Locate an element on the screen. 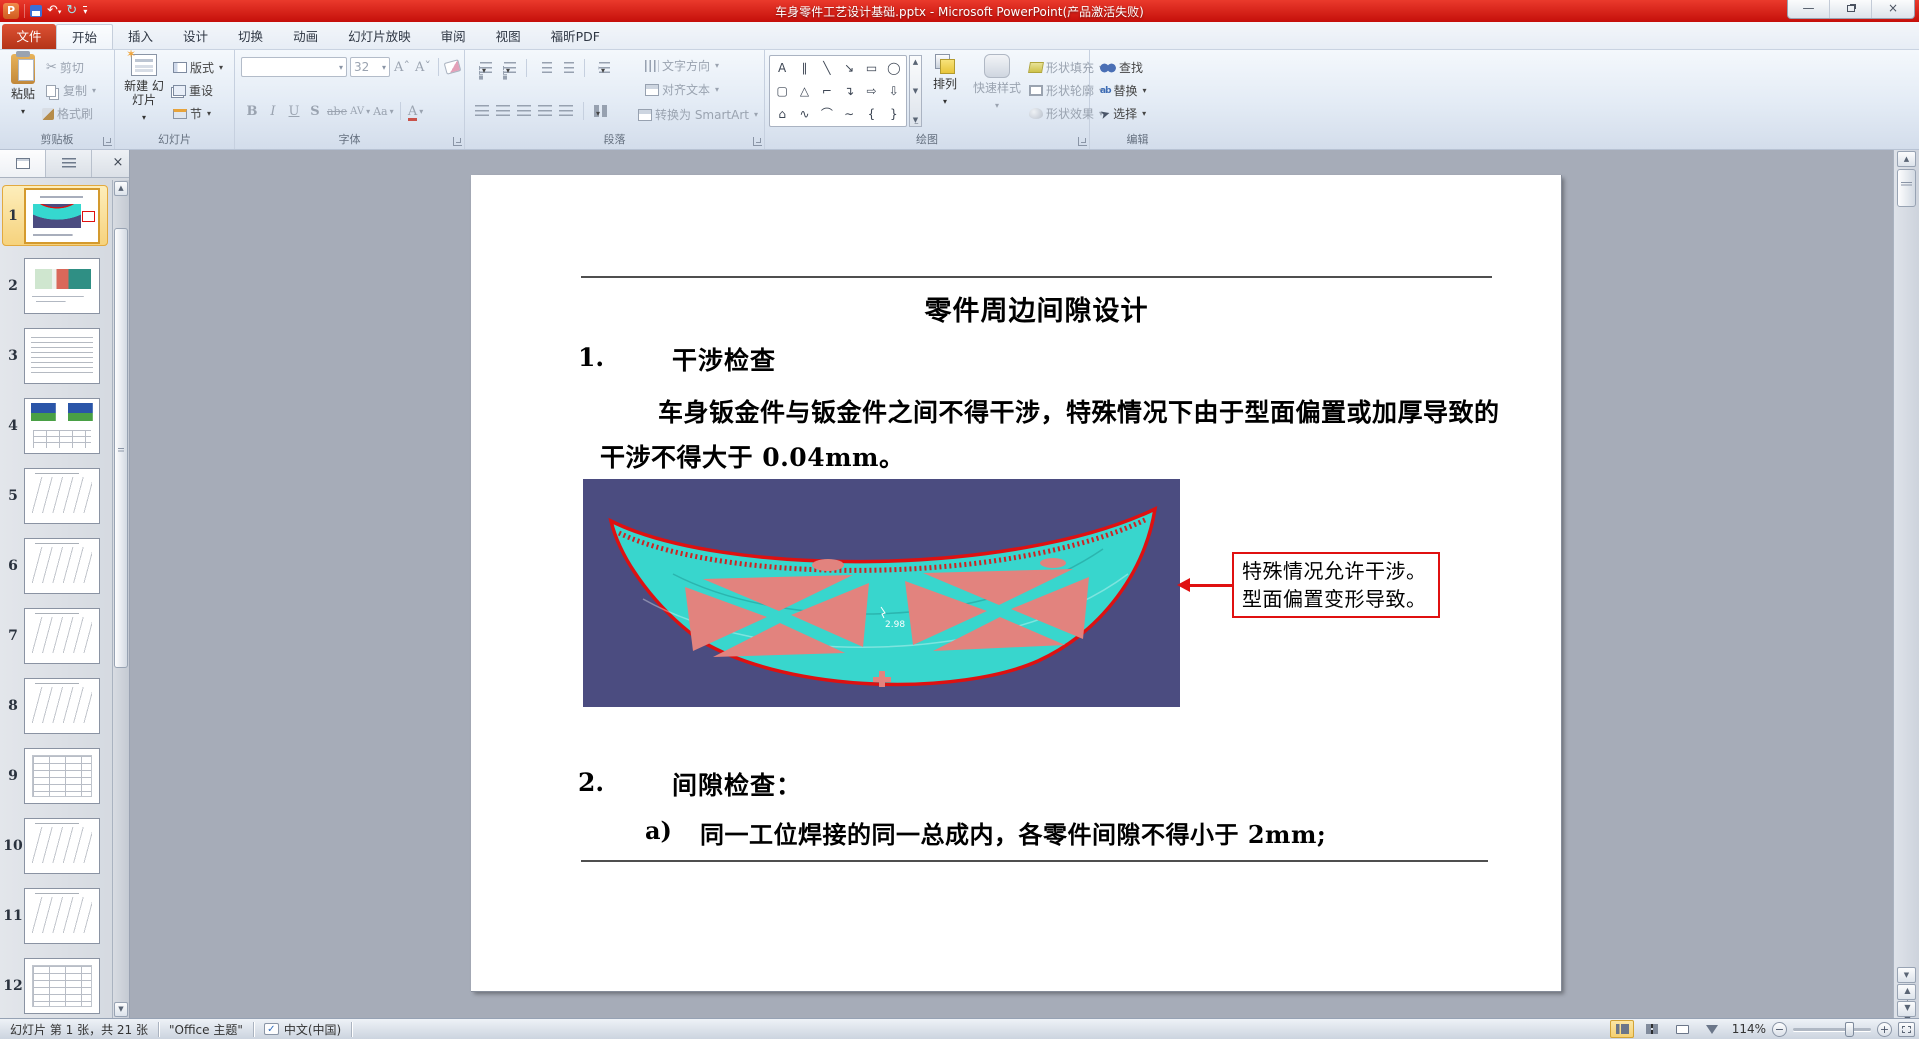  tab-insert: 插入 is located at coordinates (140, 36).